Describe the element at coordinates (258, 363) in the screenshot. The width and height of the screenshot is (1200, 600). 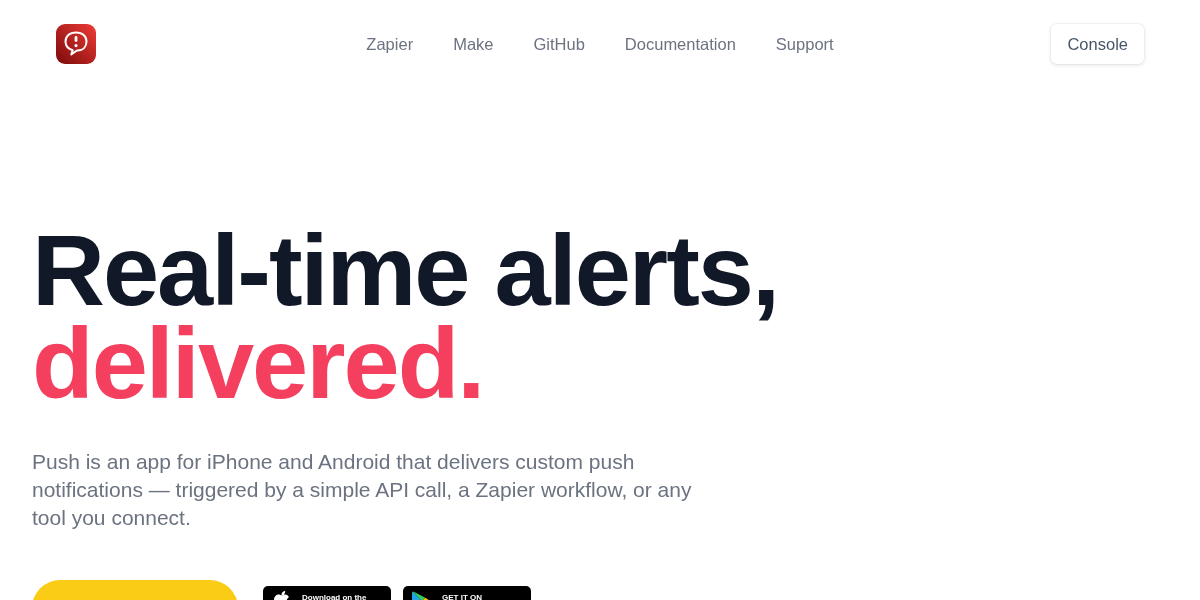
I see `headline-accent: delivered.` at that location.